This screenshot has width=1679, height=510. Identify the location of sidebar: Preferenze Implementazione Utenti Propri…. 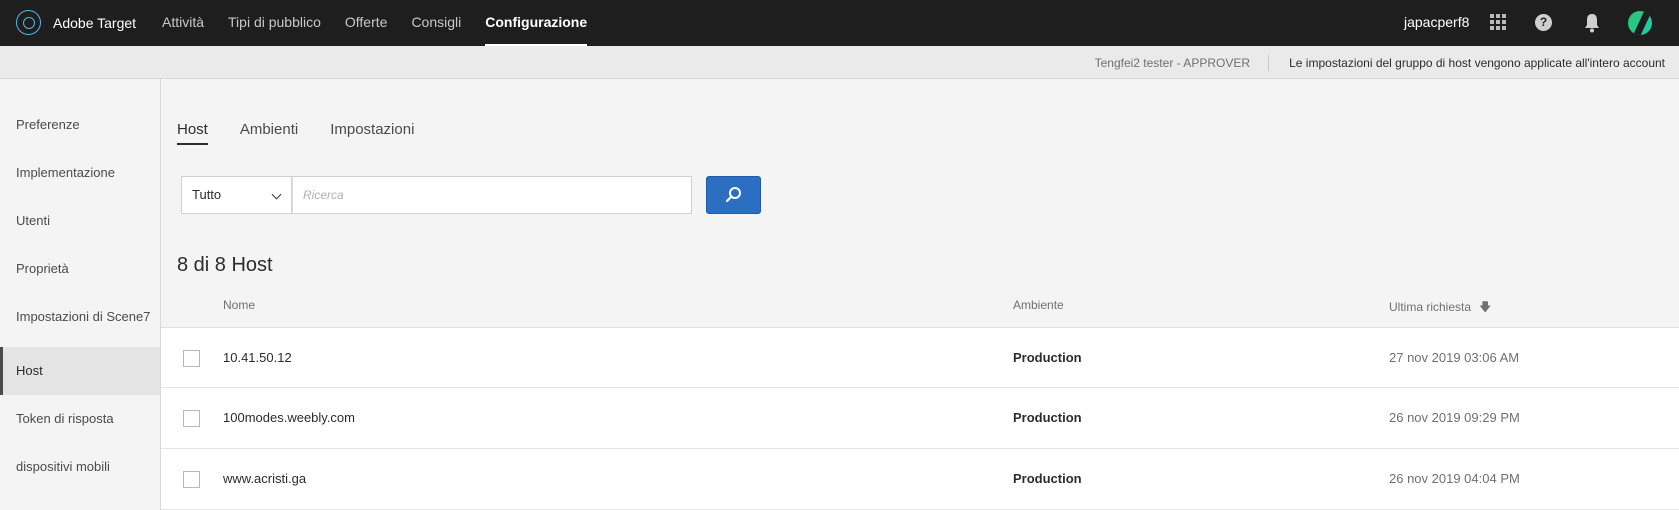
(80, 294).